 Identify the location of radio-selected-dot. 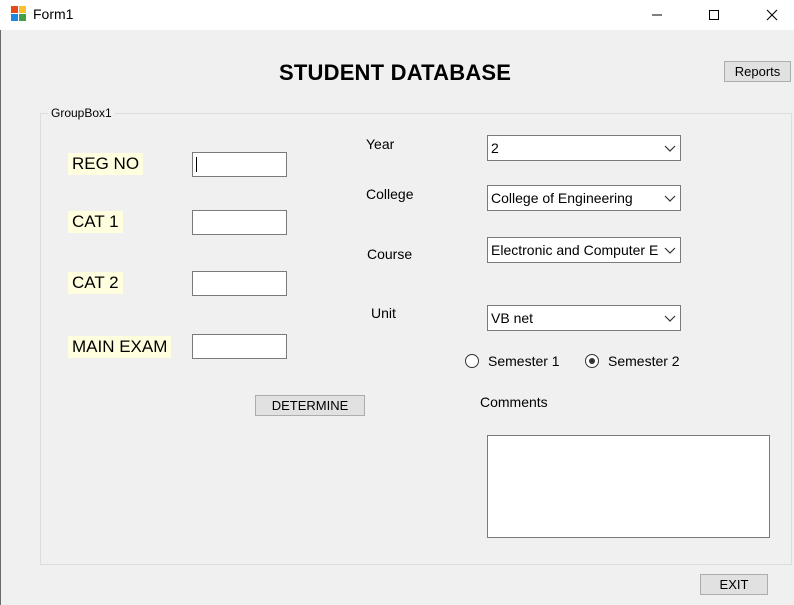
(592, 361).